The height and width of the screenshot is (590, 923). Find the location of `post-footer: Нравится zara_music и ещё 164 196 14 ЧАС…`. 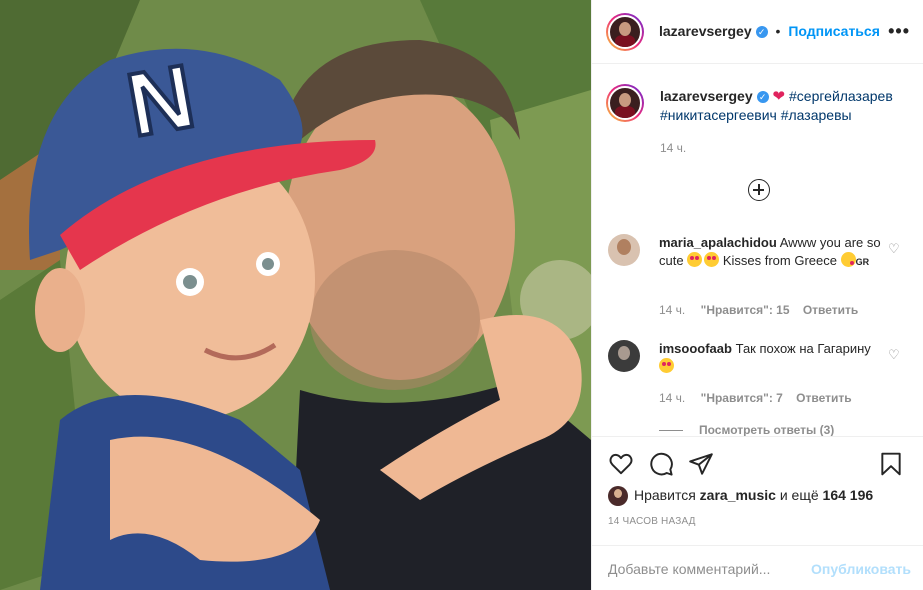

post-footer: Нравится zara_music и ещё 164 196 14 ЧАС… is located at coordinates (757, 513).